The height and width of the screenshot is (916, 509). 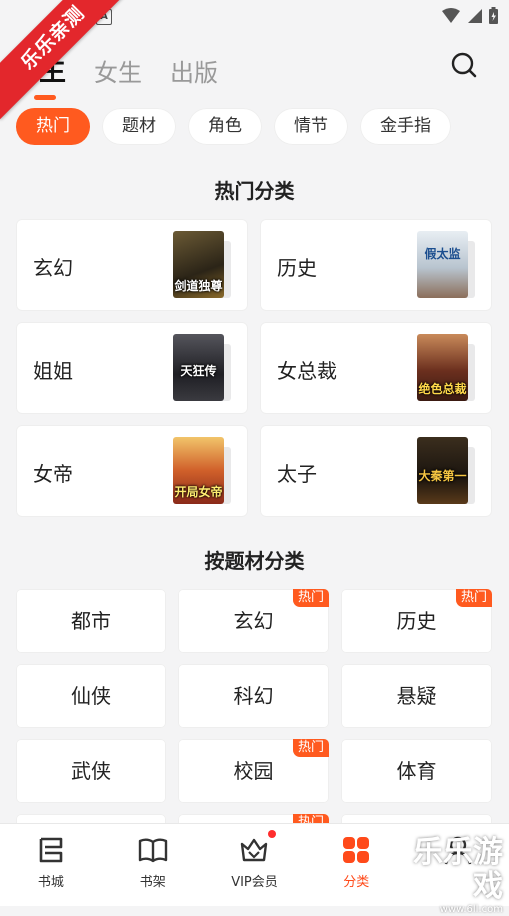 I want to click on genre-section-title: 按题材分类, so click(x=254, y=561).